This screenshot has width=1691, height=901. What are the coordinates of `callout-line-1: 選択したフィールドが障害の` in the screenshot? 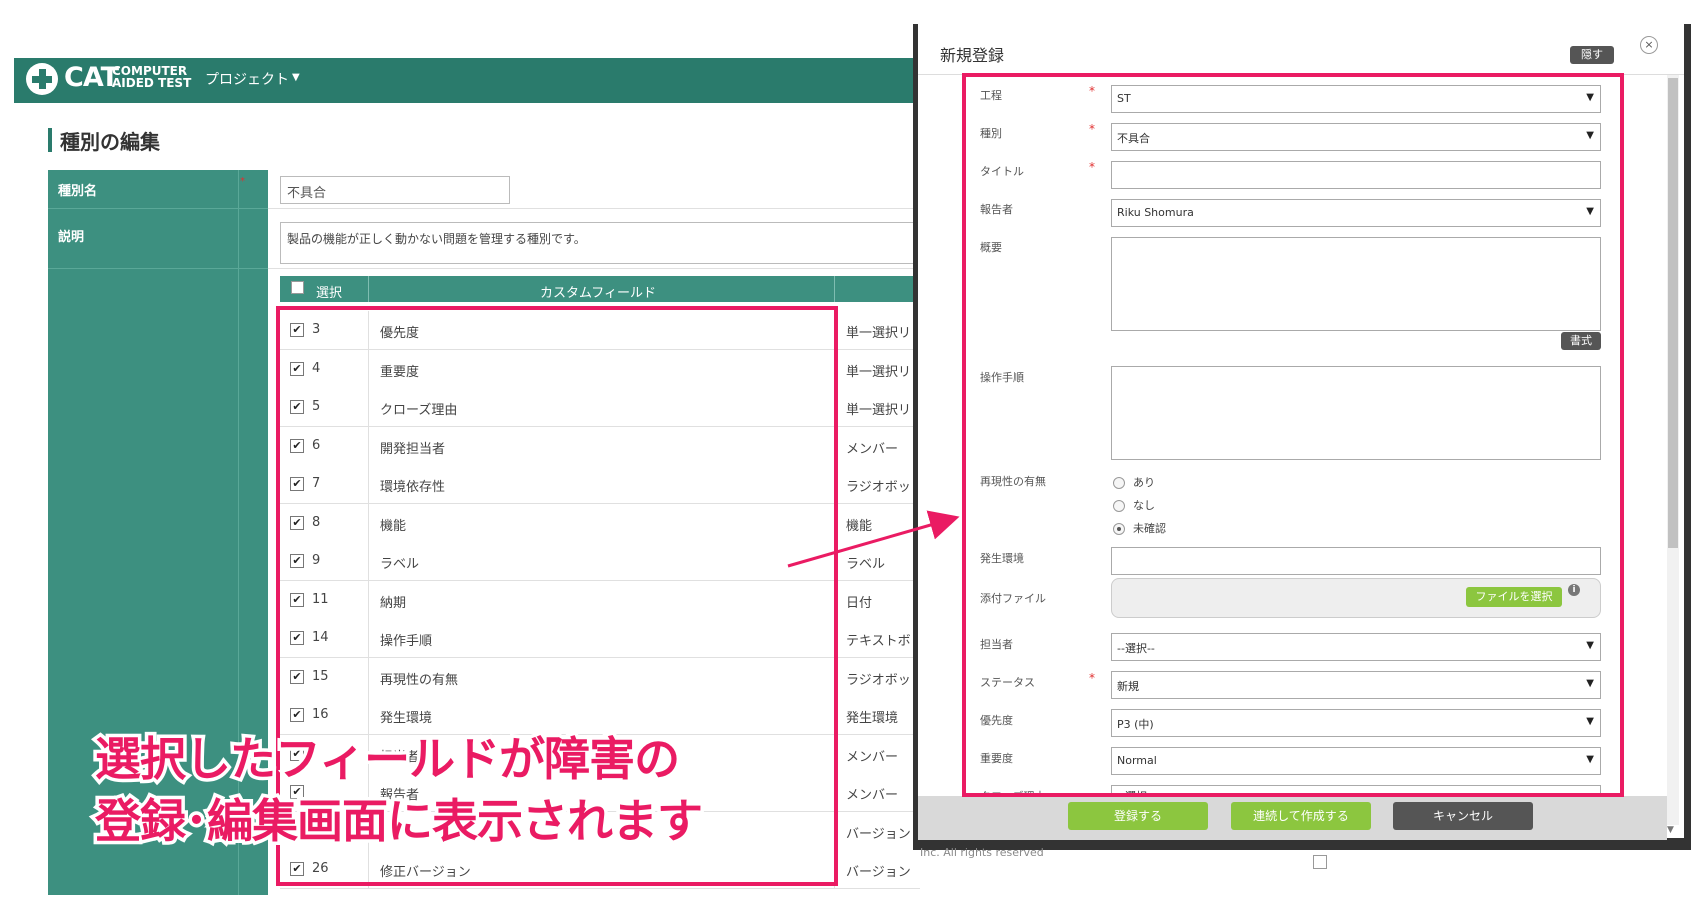 It's located at (388, 759).